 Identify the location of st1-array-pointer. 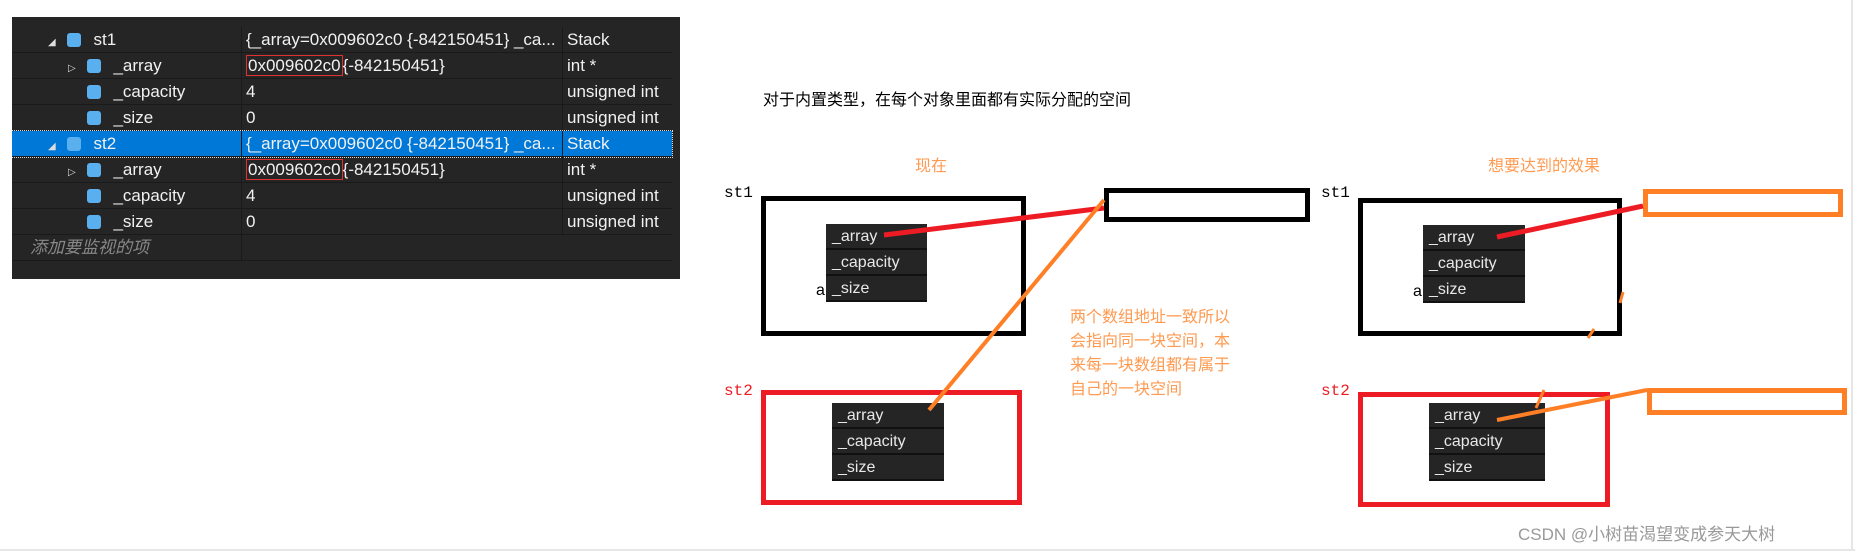
(994, 221).